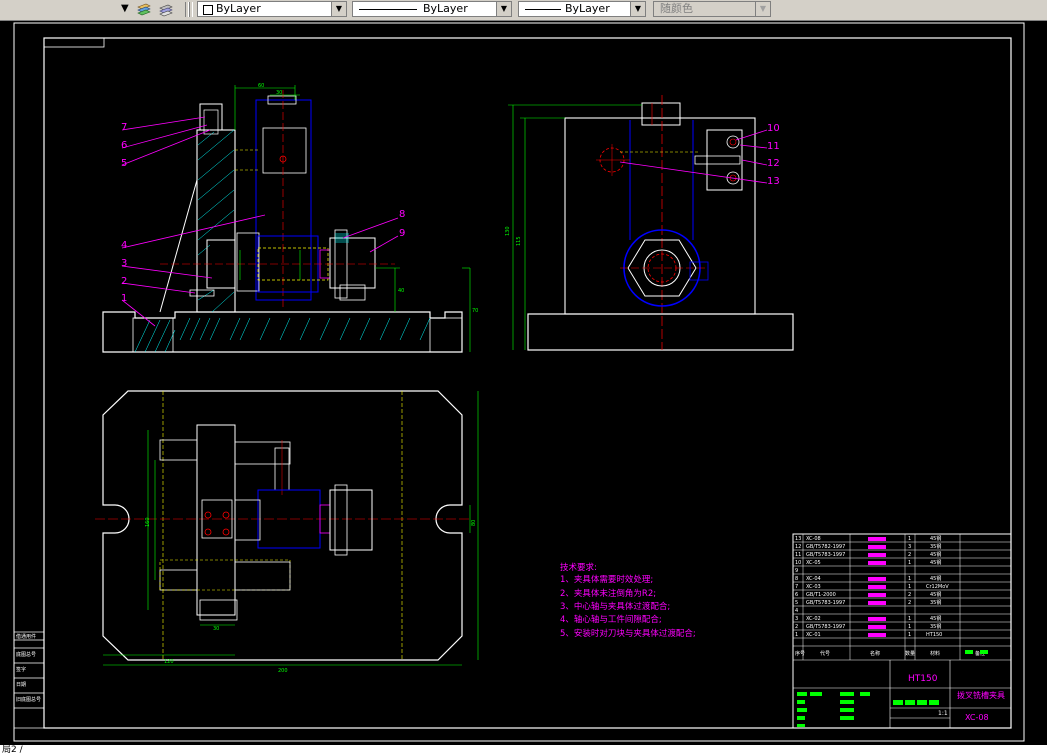 This screenshot has width=1047, height=755. Describe the element at coordinates (21, 669) in the screenshot. I see `stamp-text: 签字` at that location.